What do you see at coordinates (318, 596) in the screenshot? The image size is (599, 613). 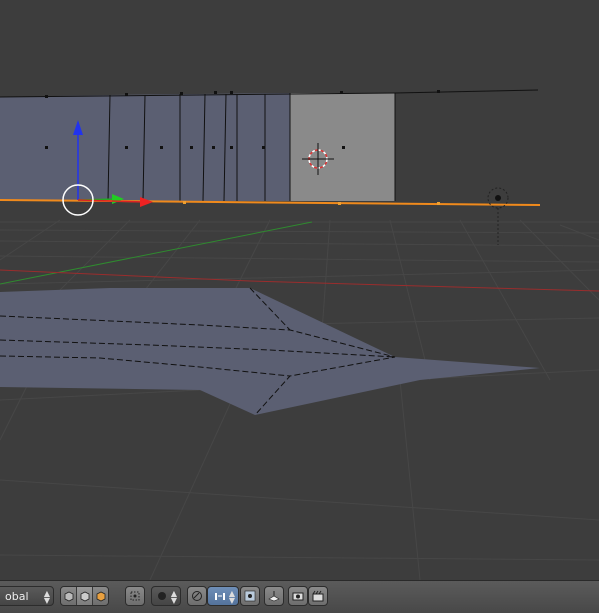 I see `clapperboard-icon` at bounding box center [318, 596].